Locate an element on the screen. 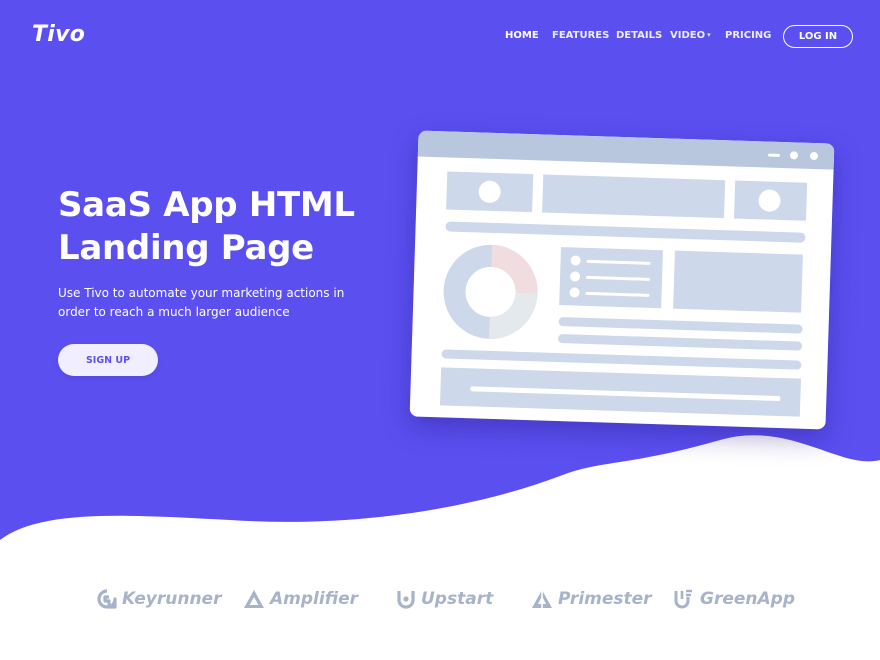 The height and width of the screenshot is (660, 880). hero-title: SaaS App HTML Landing Page is located at coordinates (206, 226).